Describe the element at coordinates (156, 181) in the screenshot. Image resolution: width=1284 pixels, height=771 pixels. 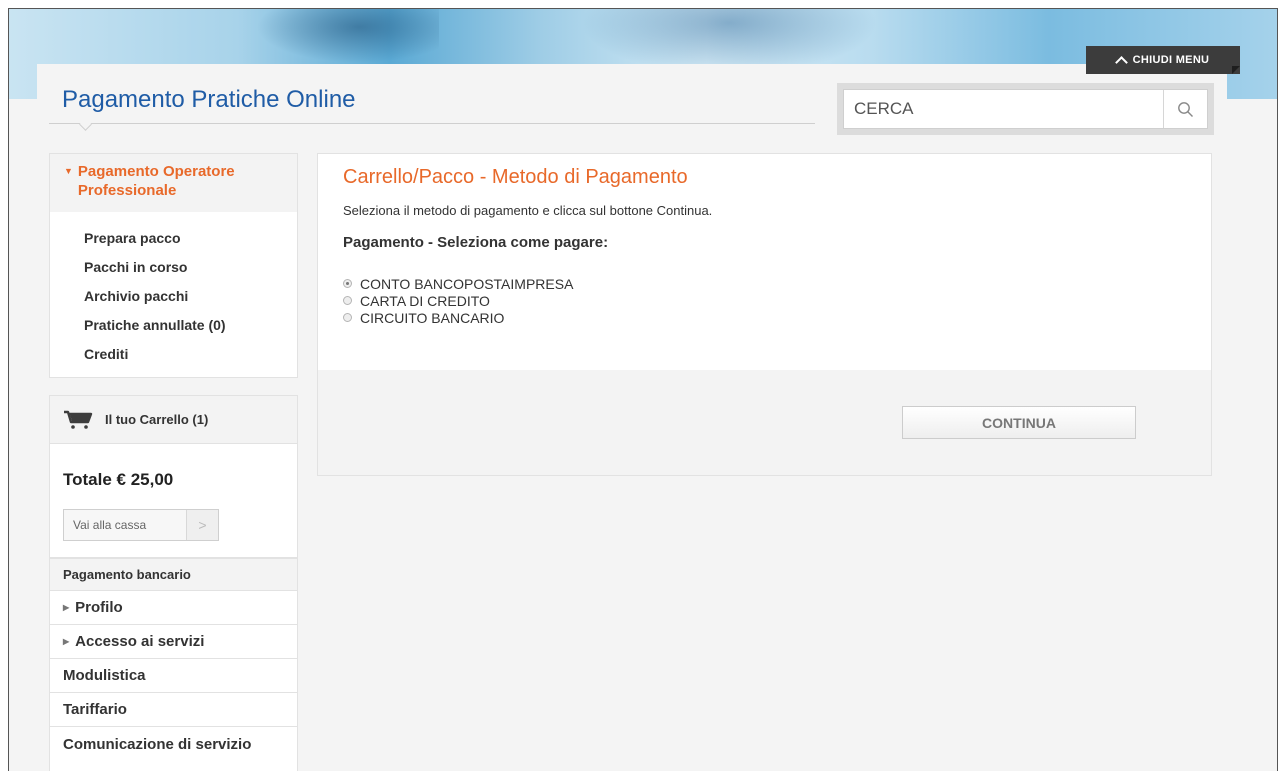
I see `operator-menu-title: Pagamento Operatore Professionale` at that location.